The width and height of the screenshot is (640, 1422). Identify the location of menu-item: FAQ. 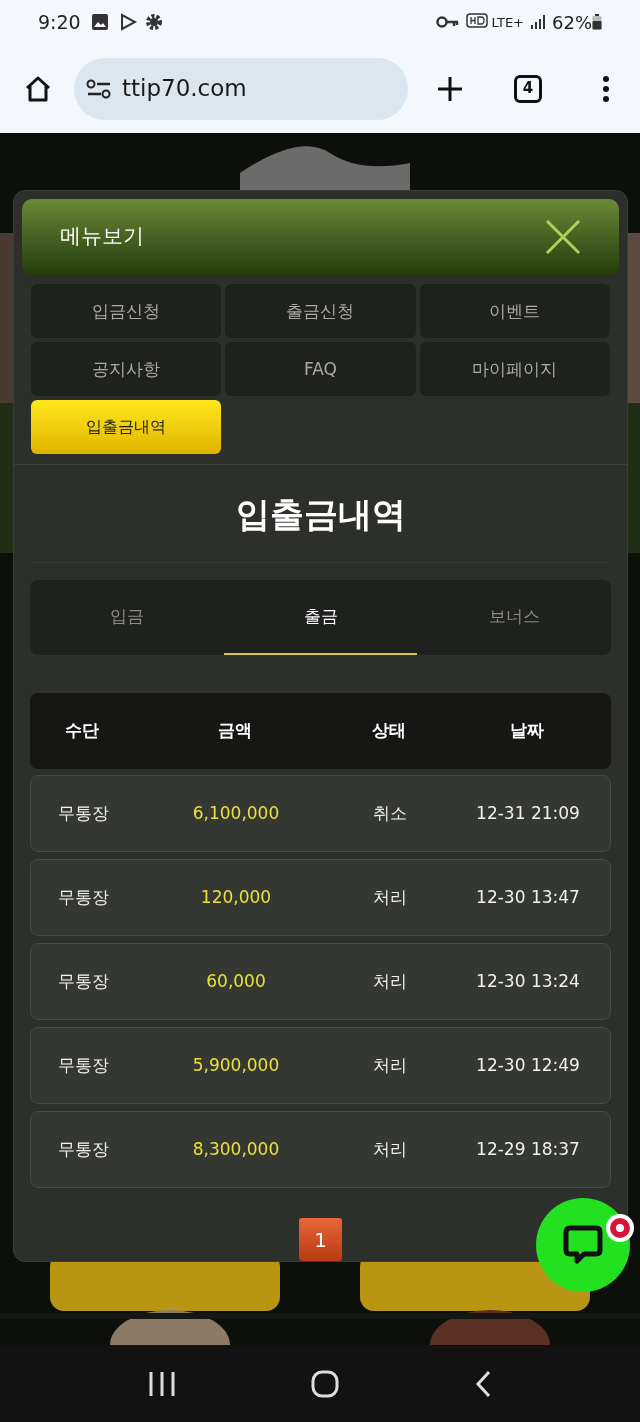
(320, 369).